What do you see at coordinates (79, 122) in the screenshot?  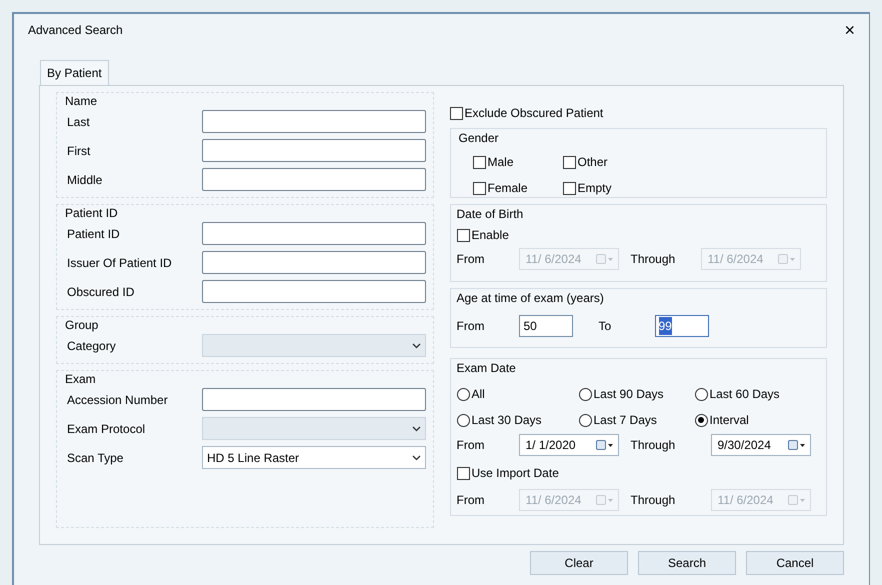 I see `field-label: Last` at bounding box center [79, 122].